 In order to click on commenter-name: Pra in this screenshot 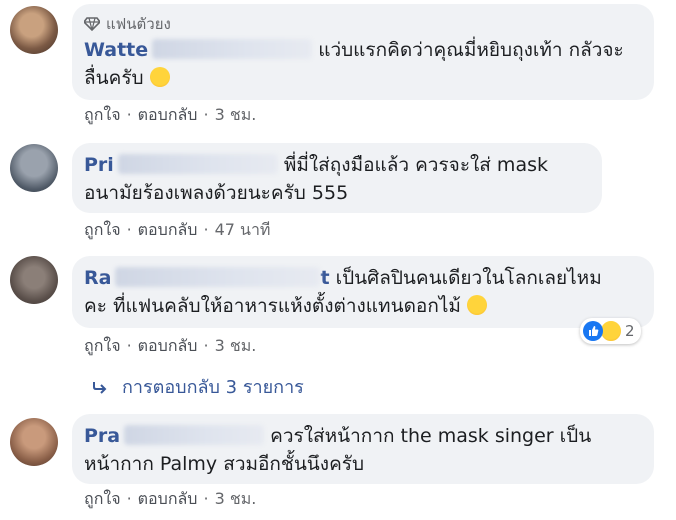, I will do `click(174, 436)`.